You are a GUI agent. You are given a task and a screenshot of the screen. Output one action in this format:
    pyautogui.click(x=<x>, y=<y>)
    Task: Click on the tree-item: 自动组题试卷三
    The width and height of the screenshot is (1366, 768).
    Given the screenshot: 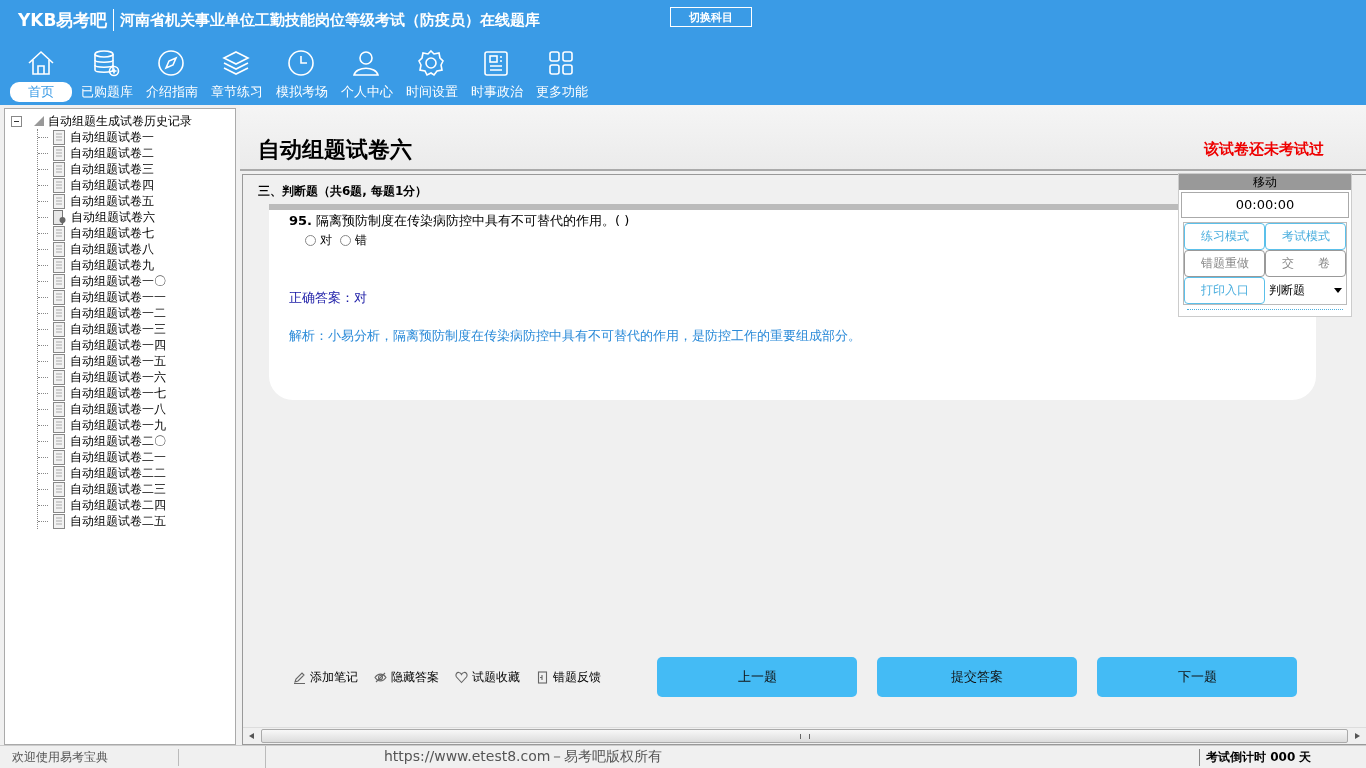 What is the action you would take?
    pyautogui.click(x=112, y=169)
    